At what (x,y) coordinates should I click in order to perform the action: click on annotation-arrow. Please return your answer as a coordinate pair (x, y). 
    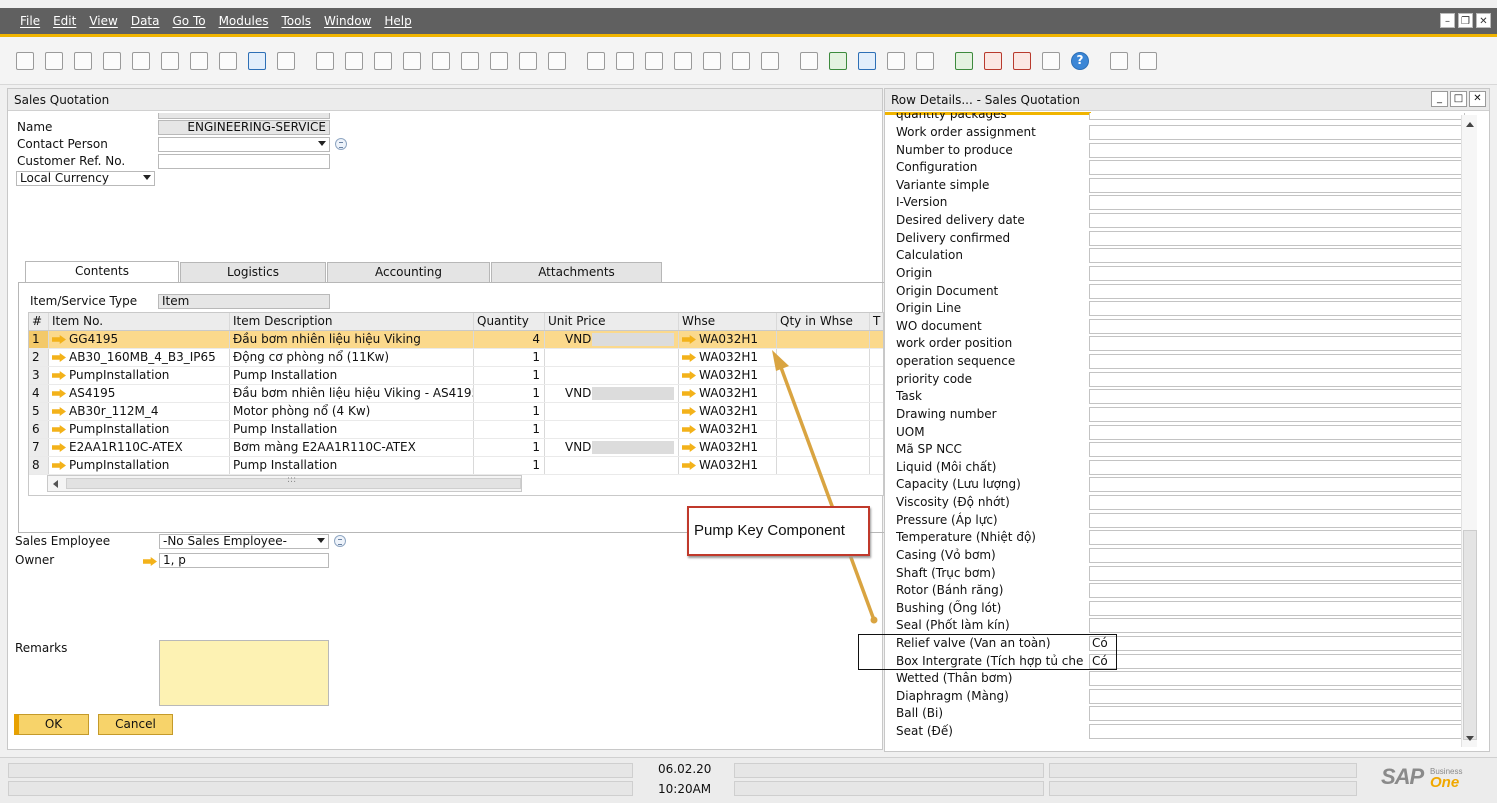
    Looking at the image, I should click on (825, 487).